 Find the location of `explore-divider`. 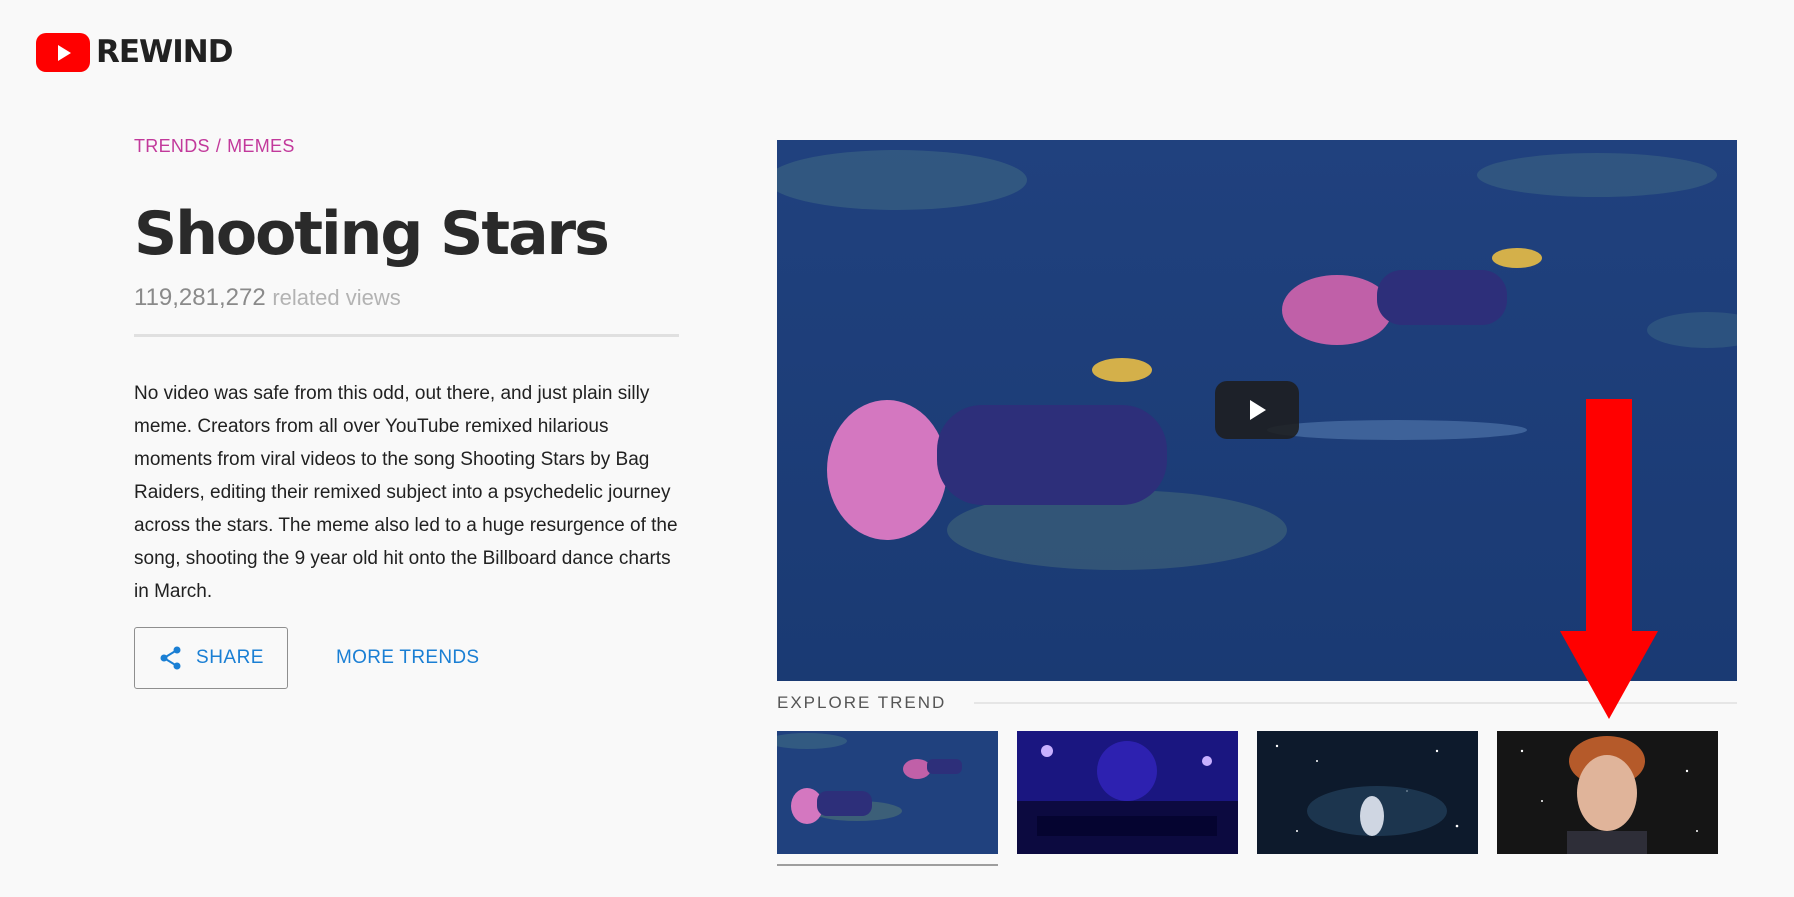

explore-divider is located at coordinates (1355, 703).